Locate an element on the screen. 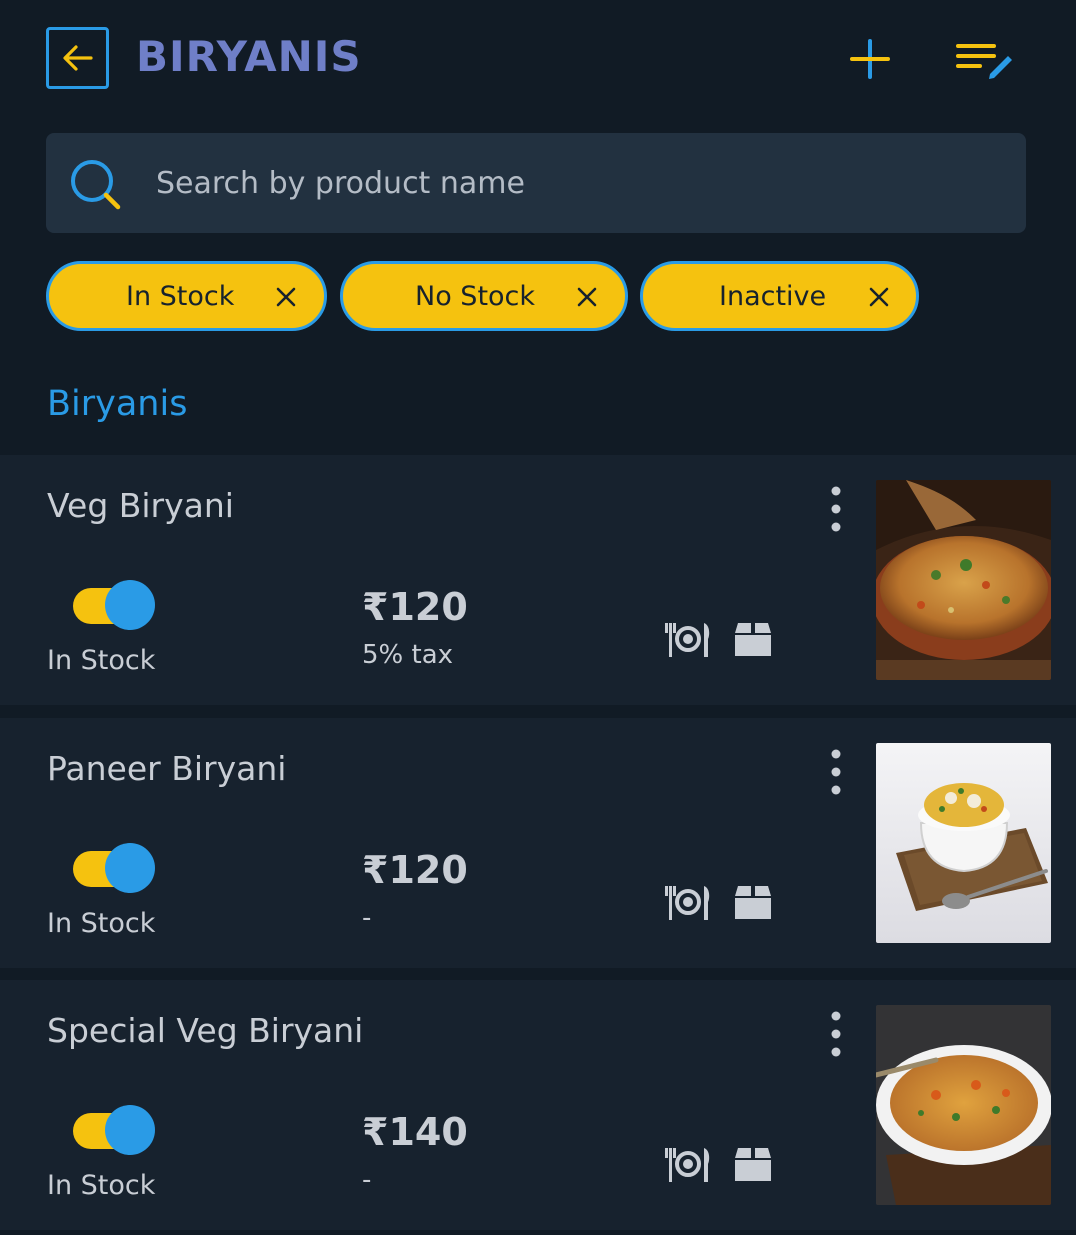 The height and width of the screenshot is (1235, 1076). filter-chip-label: In Stock is located at coordinates (180, 296).